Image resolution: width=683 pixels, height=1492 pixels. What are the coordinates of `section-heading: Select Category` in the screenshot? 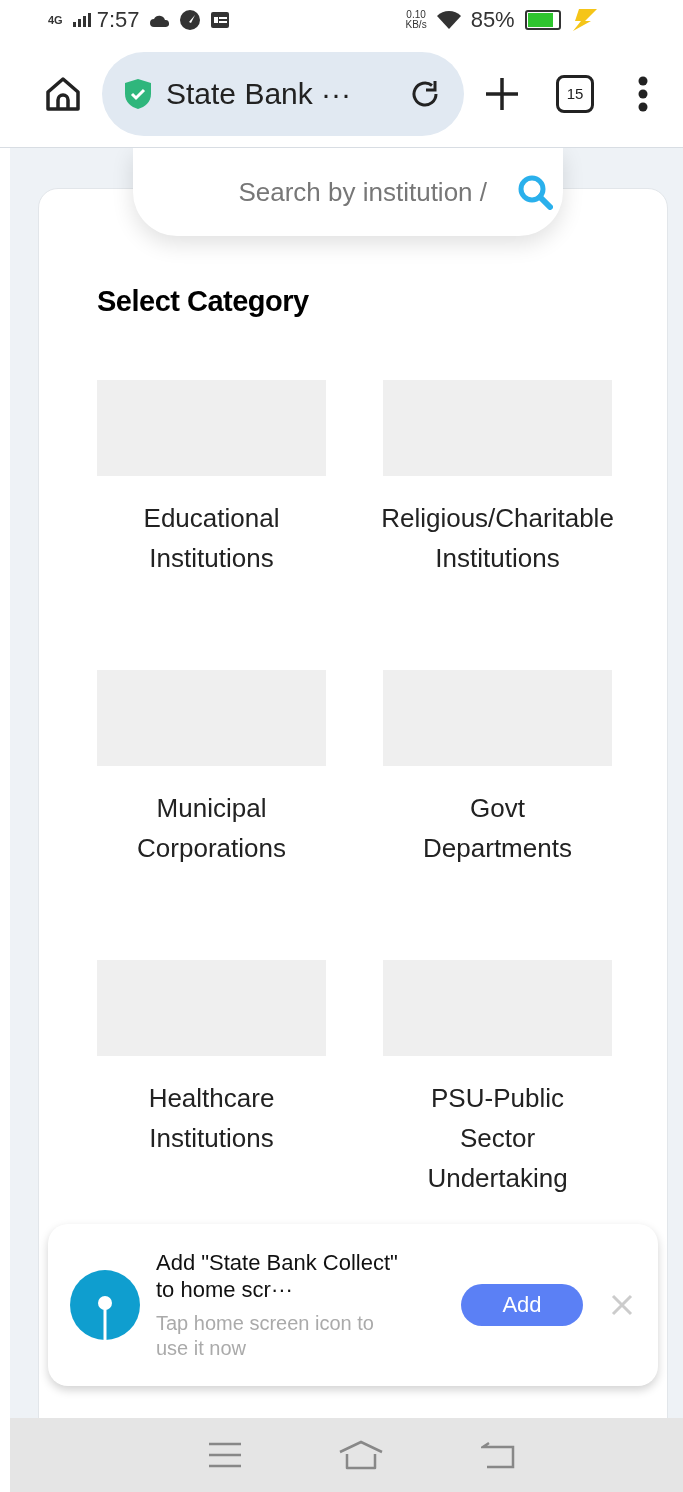 It's located at (203, 301).